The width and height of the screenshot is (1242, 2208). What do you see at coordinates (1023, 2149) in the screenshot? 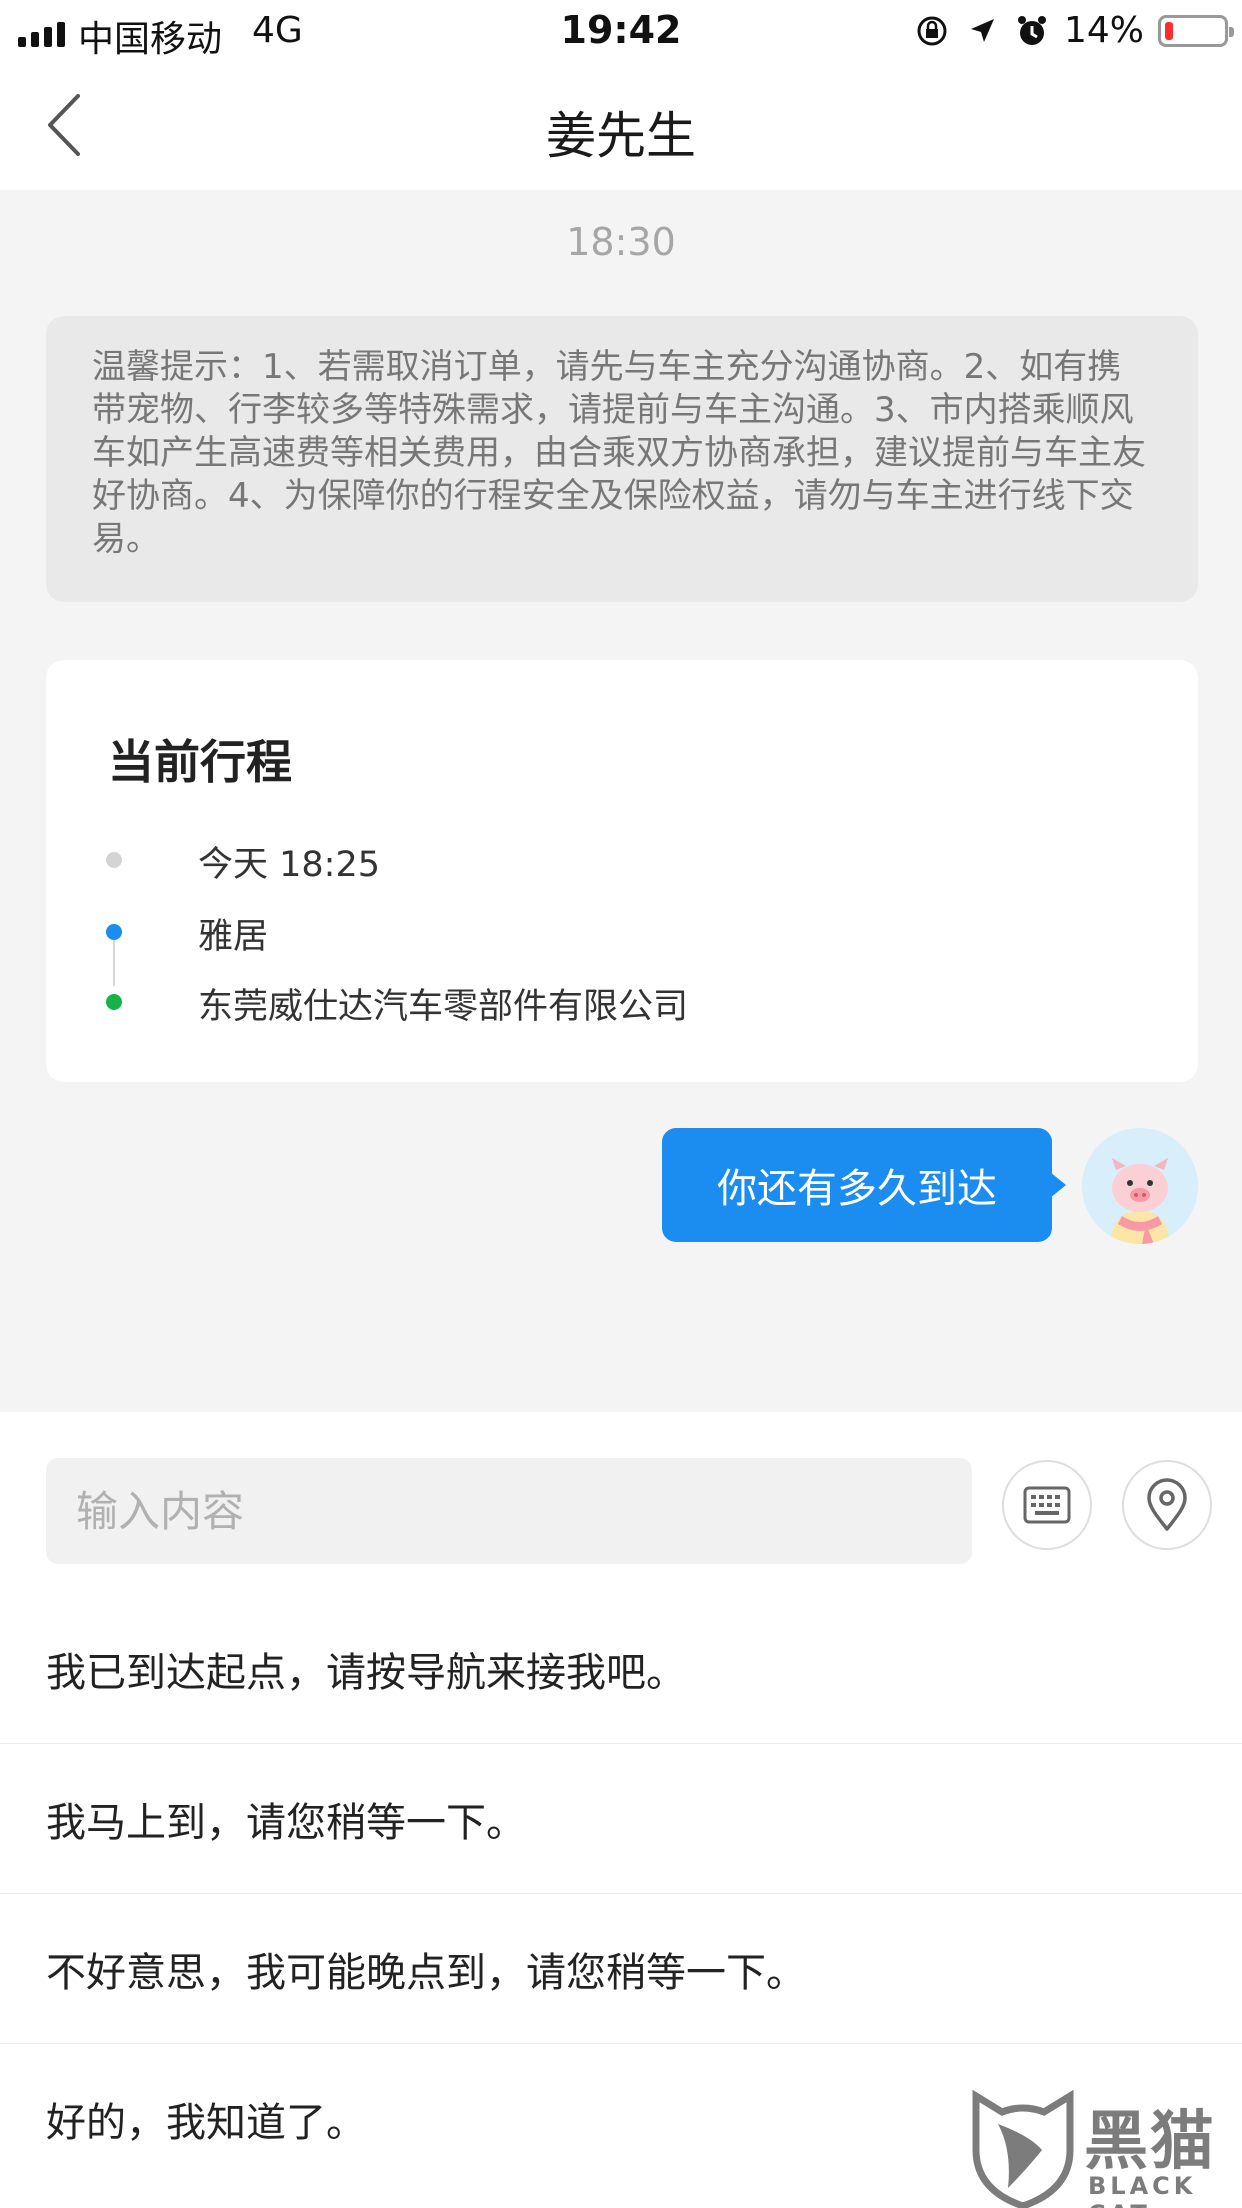
I see `cat-shield-logo-icon` at bounding box center [1023, 2149].